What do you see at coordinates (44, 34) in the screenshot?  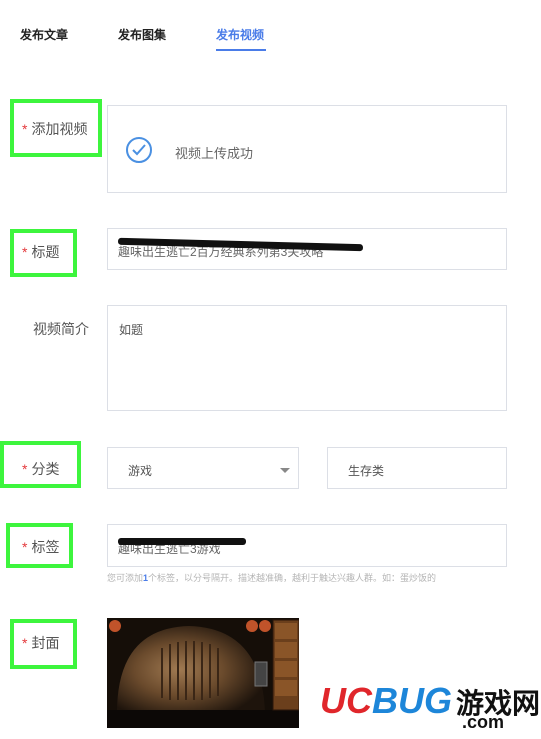 I see `tab-publish-article: 发布文章` at bounding box center [44, 34].